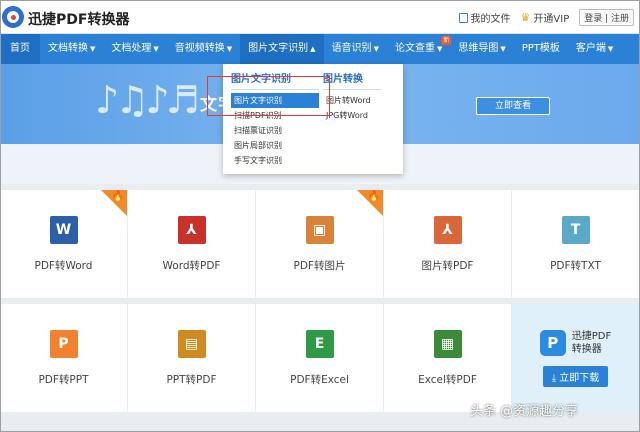 Image resolution: width=640 pixels, height=432 pixels. I want to click on menu-item-handwriting-ocr: 手写文字识别, so click(275, 160).